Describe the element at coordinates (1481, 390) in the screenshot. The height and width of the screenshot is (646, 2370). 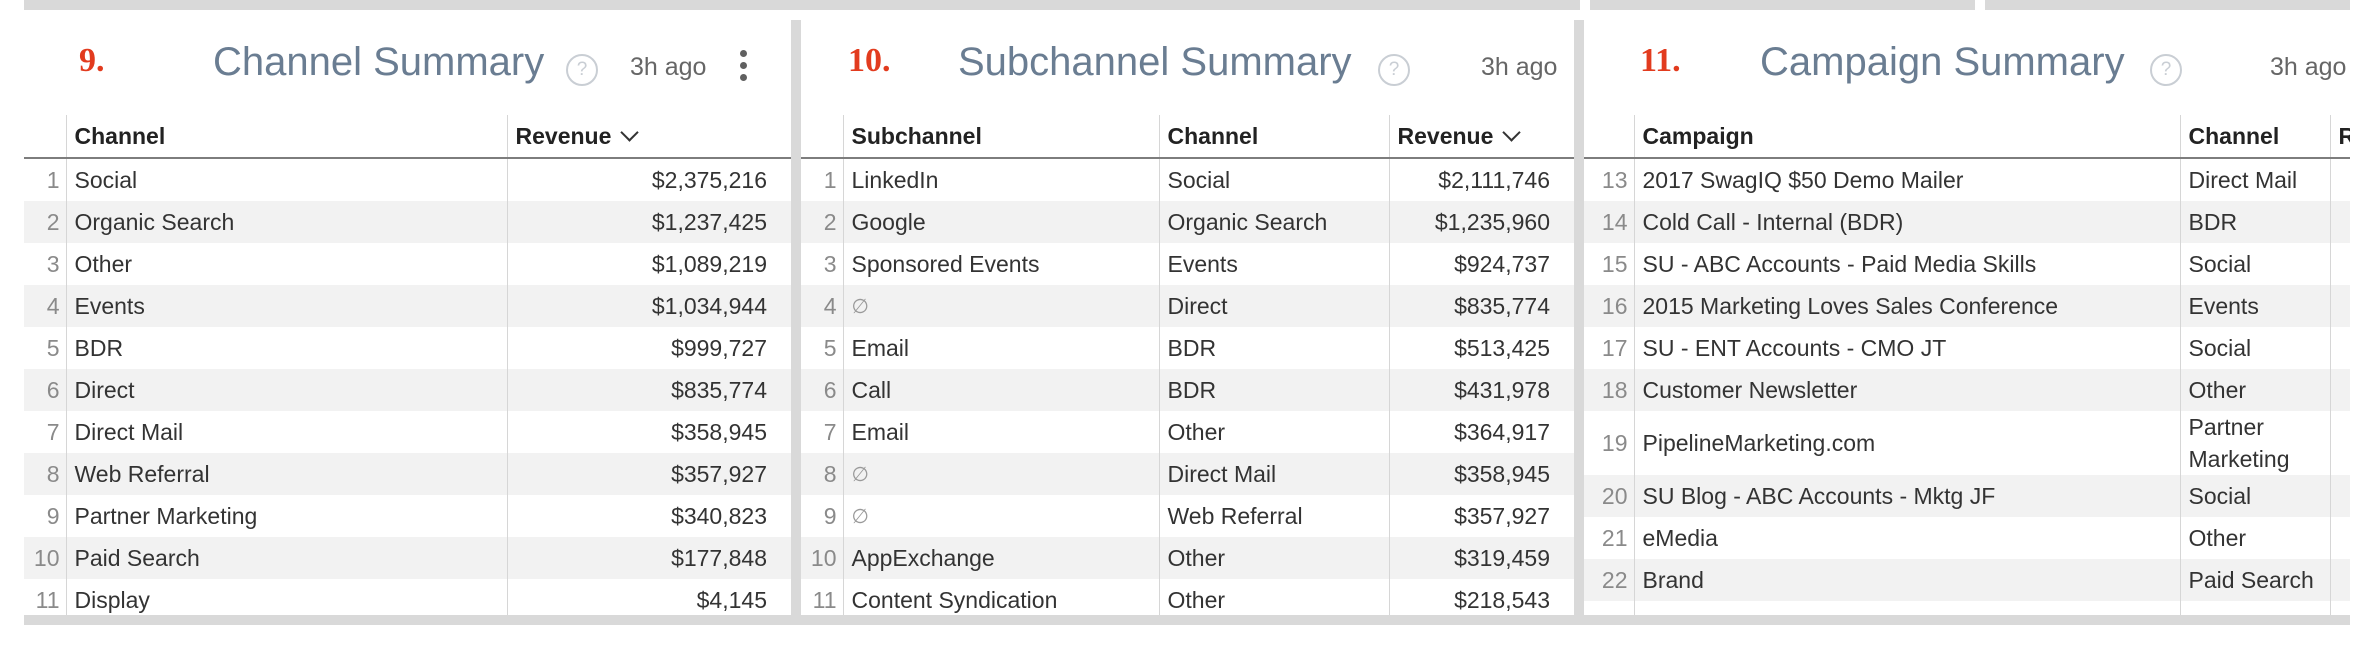
I see `revenue-cell: $431,978` at that location.